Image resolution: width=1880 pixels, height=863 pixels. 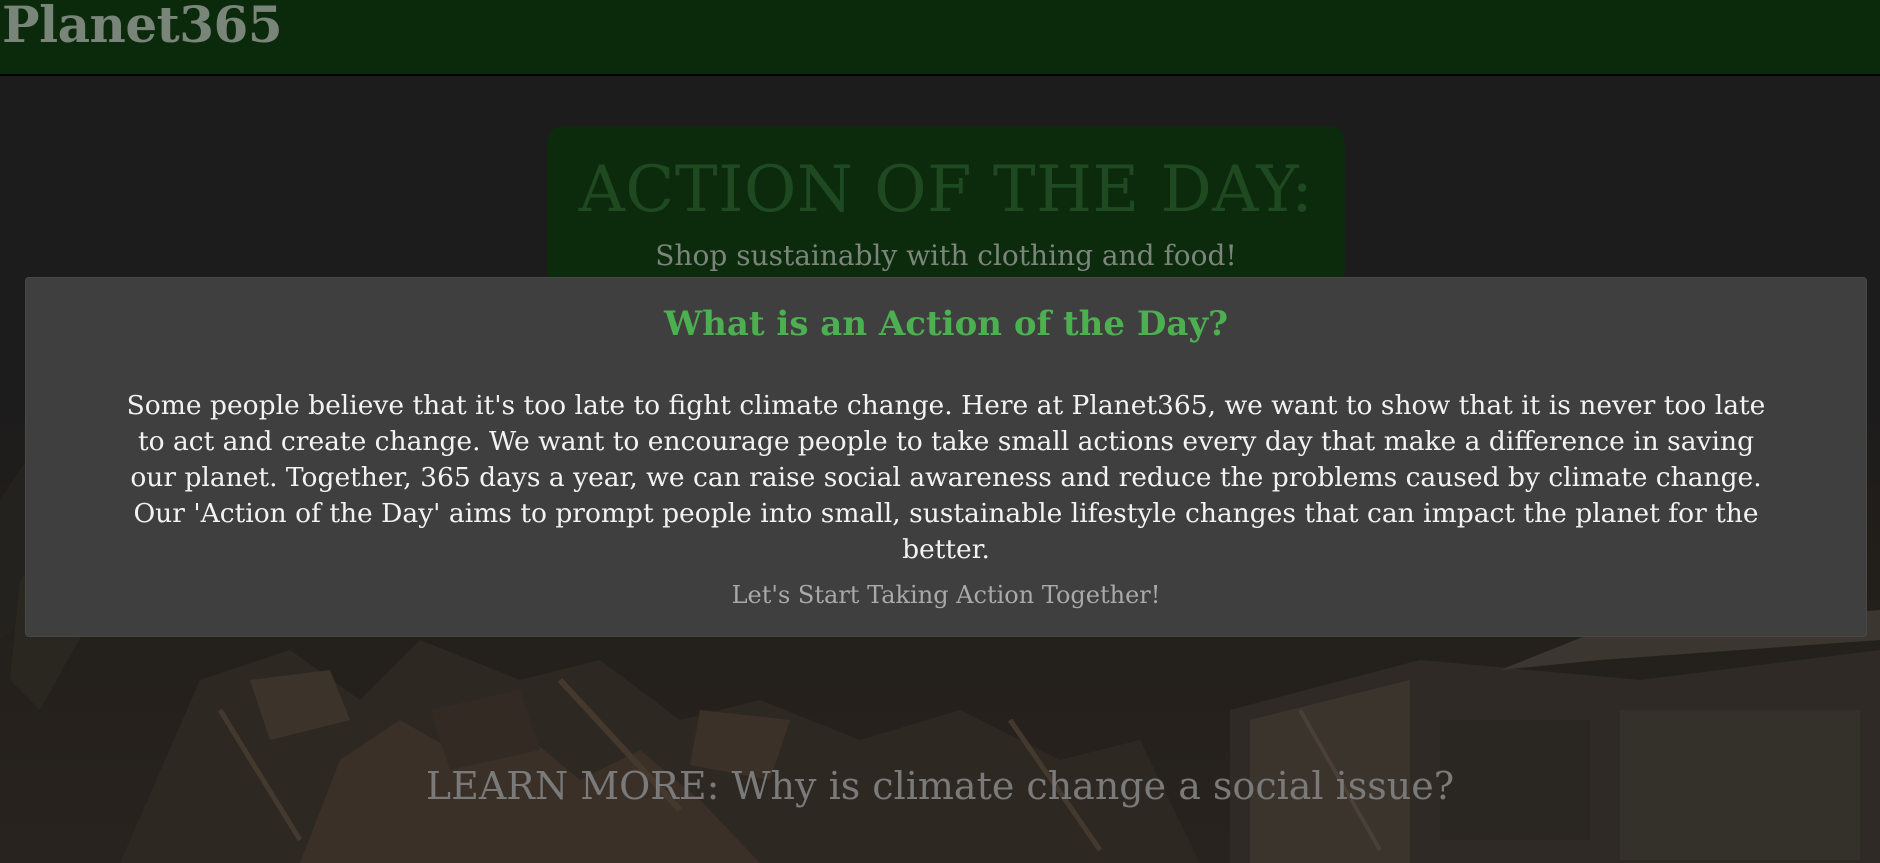 What do you see at coordinates (946, 595) in the screenshot?
I see `start-taking-action-button: Let's Start Taking Action Together!` at bounding box center [946, 595].